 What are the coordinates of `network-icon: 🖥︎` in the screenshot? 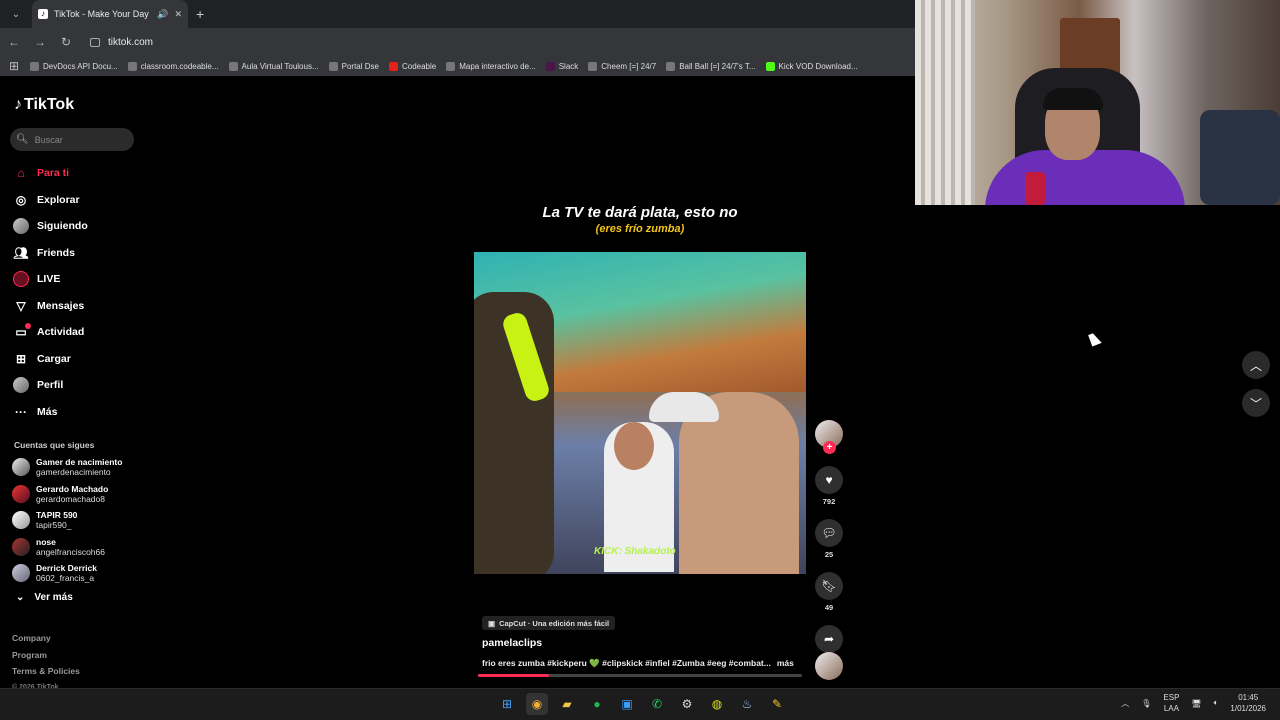 It's located at (1196, 703).